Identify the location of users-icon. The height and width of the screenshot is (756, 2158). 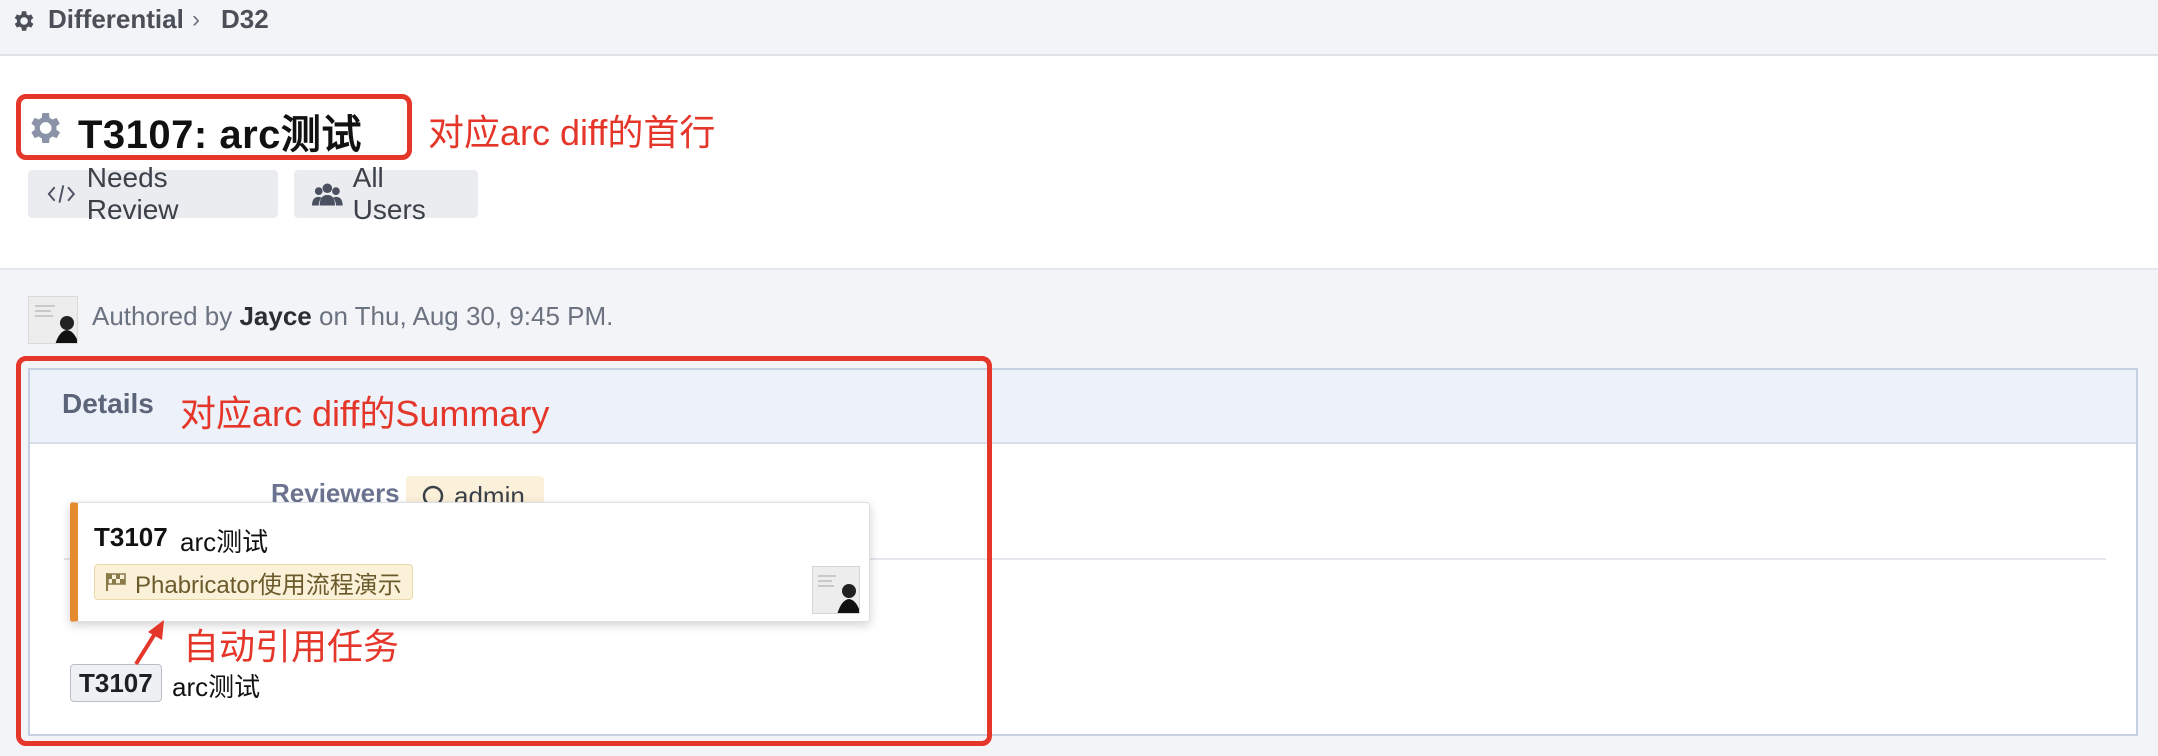
(327, 194).